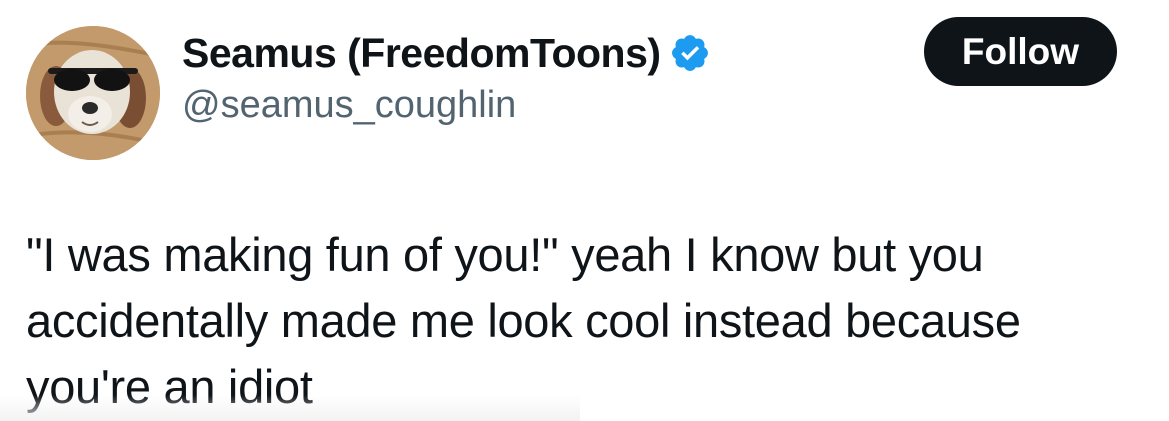 Image resolution: width=1169 pixels, height=421 pixels. Describe the element at coordinates (421, 53) in the screenshot. I see `author-display-name: Seamus (FreedomToons)` at that location.